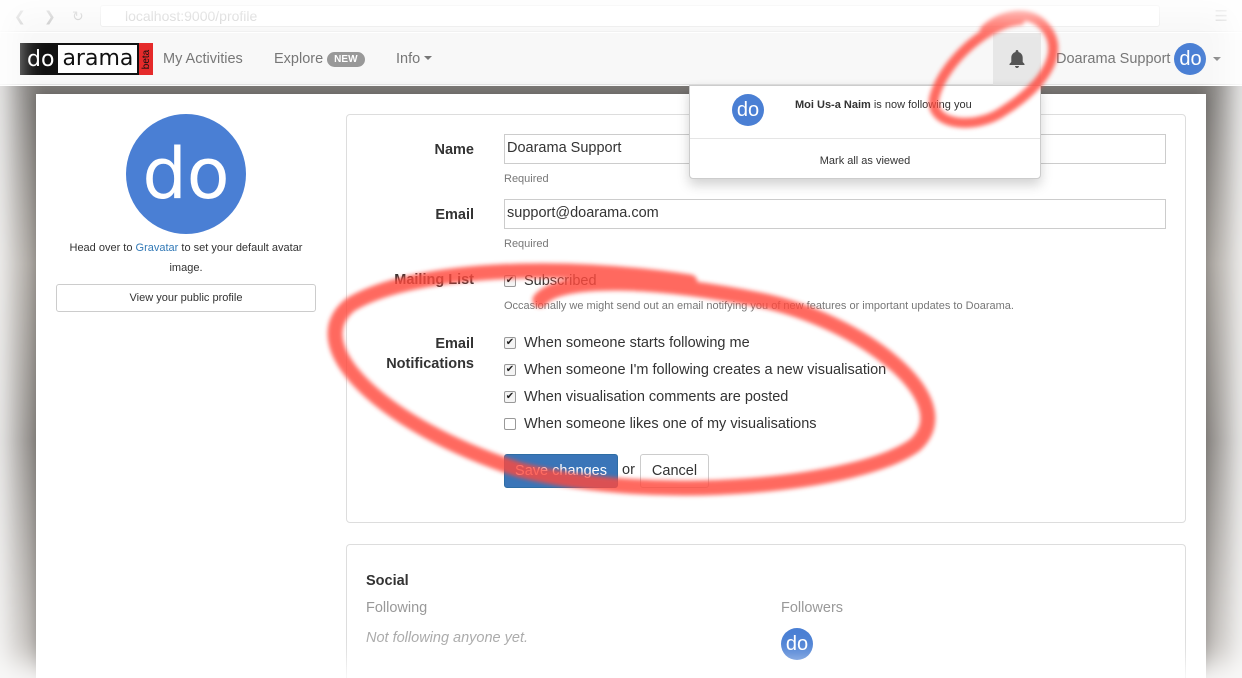 This screenshot has width=1242, height=678. I want to click on avatar-hint-text-end: to set your default avatar image., so click(236, 258).